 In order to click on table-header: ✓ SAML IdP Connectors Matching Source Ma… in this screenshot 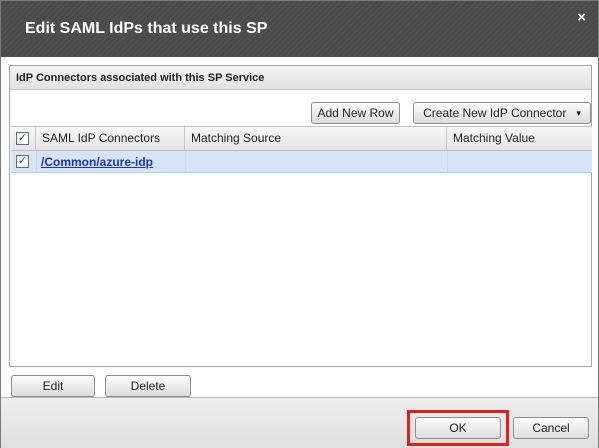, I will do `click(301, 138)`.